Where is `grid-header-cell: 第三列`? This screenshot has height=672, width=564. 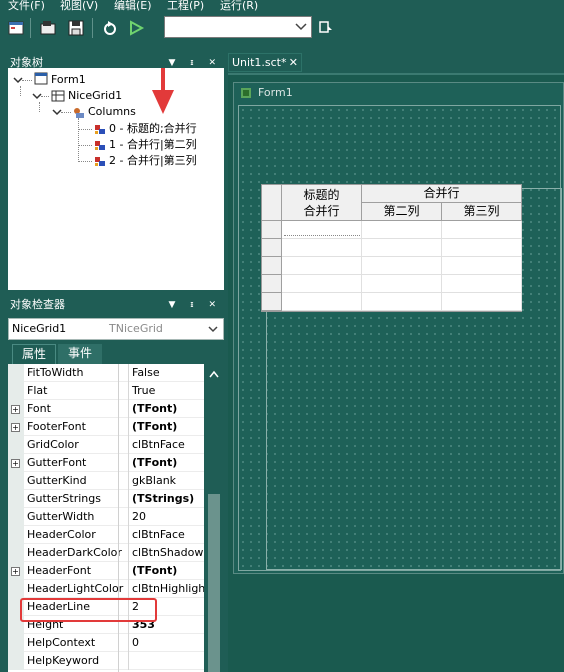
grid-header-cell: 第三列 is located at coordinates (482, 212).